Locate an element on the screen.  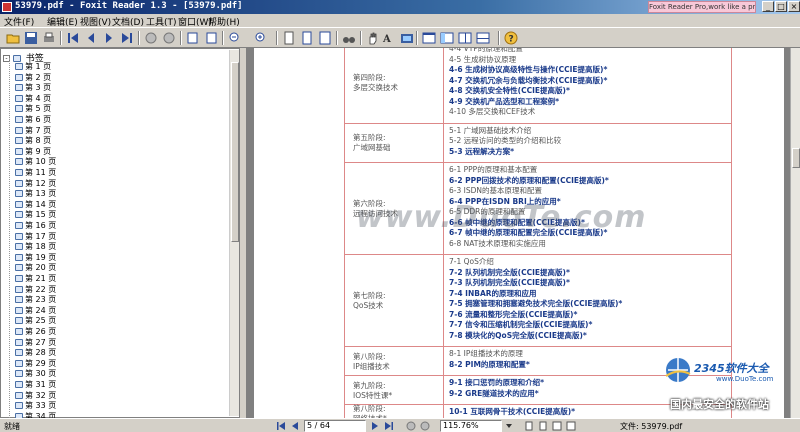
bookmark-item: 第 11 页 is located at coordinates (35, 172).